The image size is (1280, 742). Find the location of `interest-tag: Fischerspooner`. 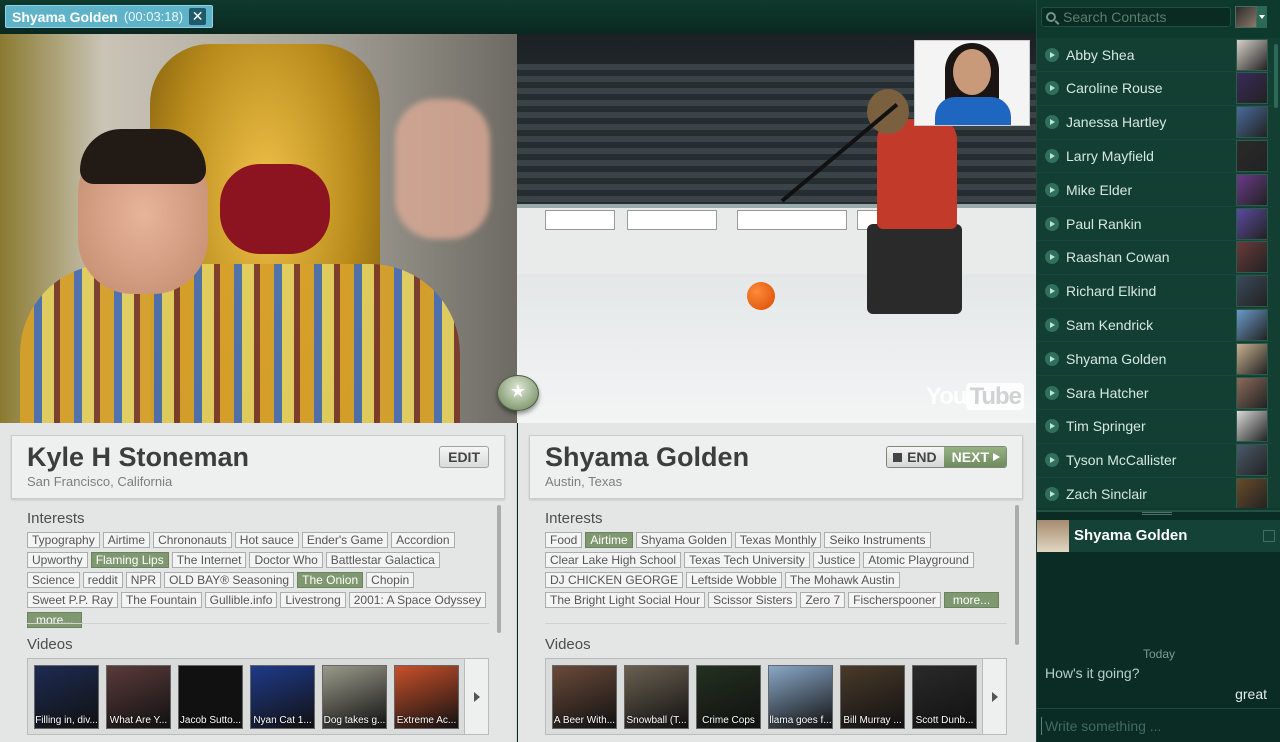

interest-tag: Fischerspooner is located at coordinates (894, 600).